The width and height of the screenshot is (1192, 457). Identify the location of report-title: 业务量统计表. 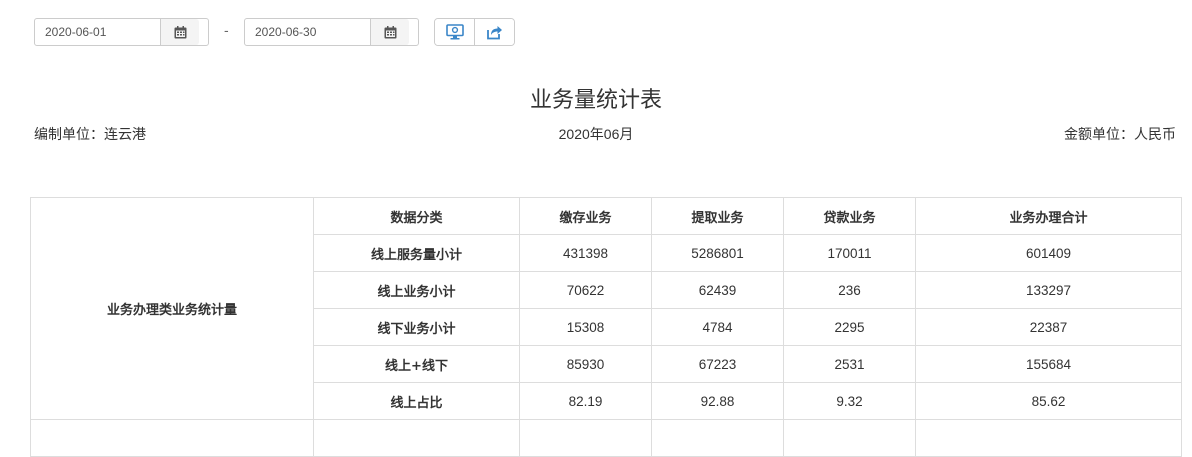
(595, 100).